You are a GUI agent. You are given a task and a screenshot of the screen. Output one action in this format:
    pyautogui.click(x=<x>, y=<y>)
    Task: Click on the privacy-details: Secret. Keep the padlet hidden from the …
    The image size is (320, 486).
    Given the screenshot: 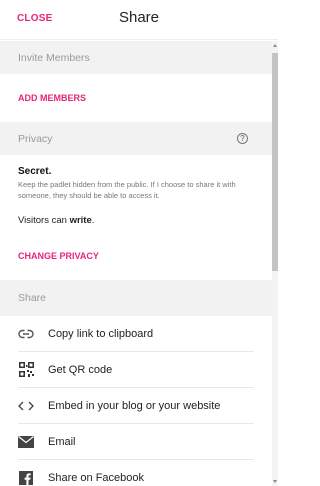 What is the action you would take?
    pyautogui.click(x=136, y=190)
    